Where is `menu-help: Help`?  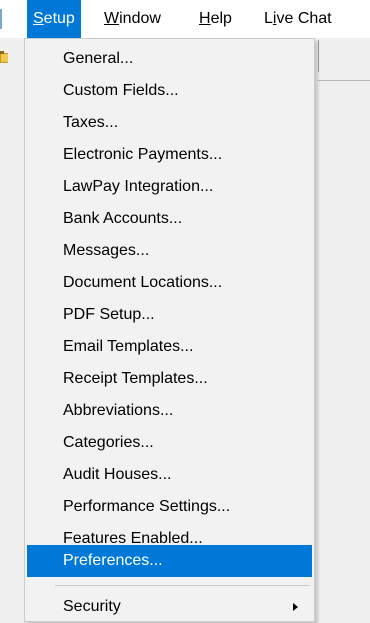
menu-help: Help is located at coordinates (215, 19).